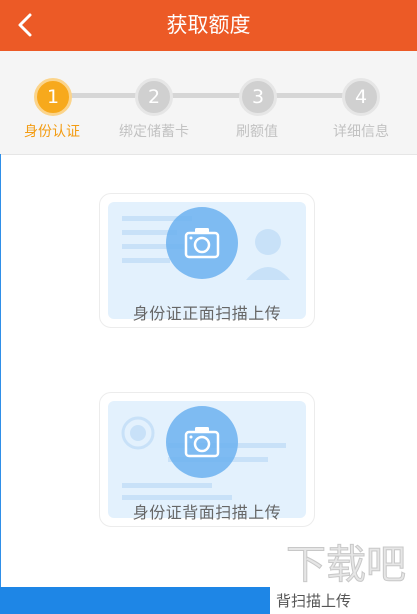 This screenshot has height=614, width=417. What do you see at coordinates (52, 132) in the screenshot?
I see `step-1-label: 身份认证` at bounding box center [52, 132].